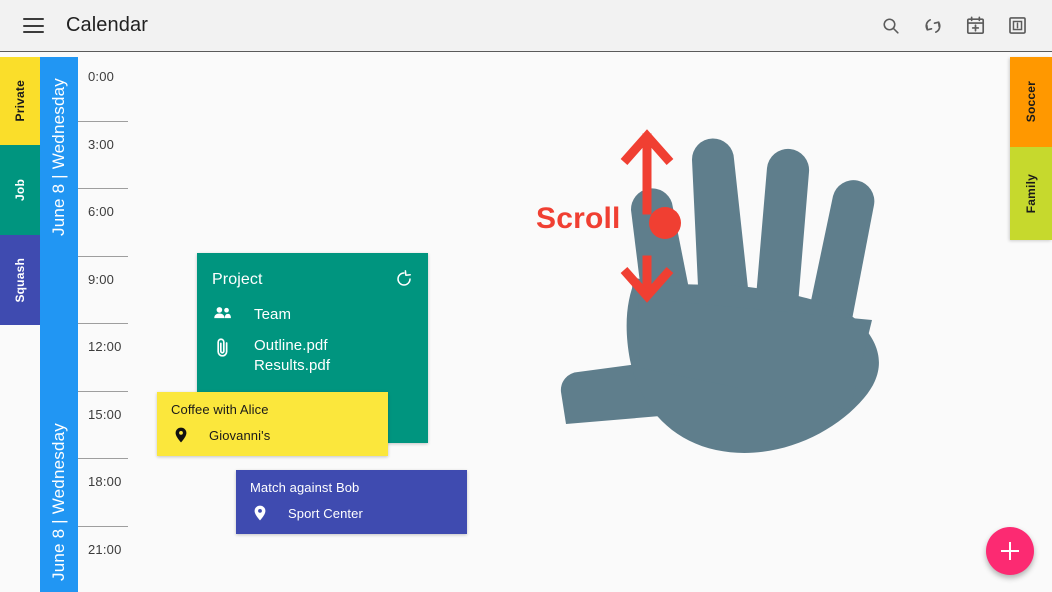 The image size is (1052, 592). What do you see at coordinates (101, 211) in the screenshot?
I see `hour-label: 6:00` at bounding box center [101, 211].